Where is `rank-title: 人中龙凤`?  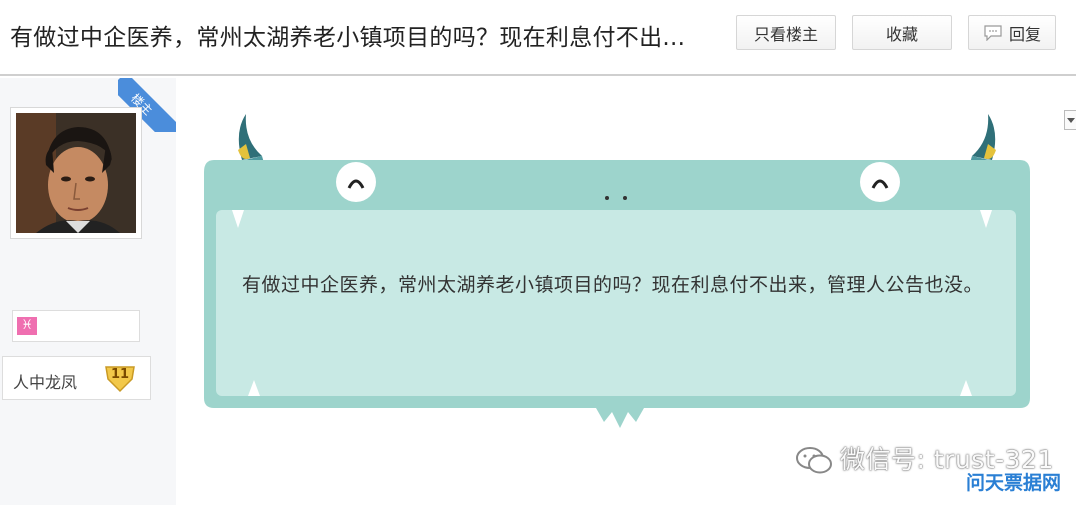
rank-title: 人中龙凤 is located at coordinates (45, 382).